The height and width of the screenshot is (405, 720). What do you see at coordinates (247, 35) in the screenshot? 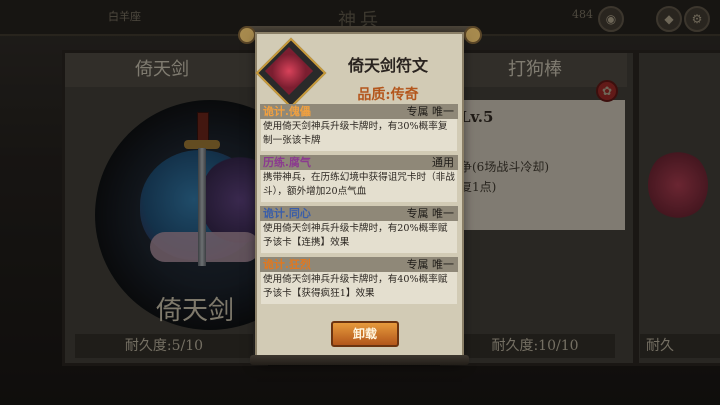
I see `roller-knob-left` at bounding box center [247, 35].